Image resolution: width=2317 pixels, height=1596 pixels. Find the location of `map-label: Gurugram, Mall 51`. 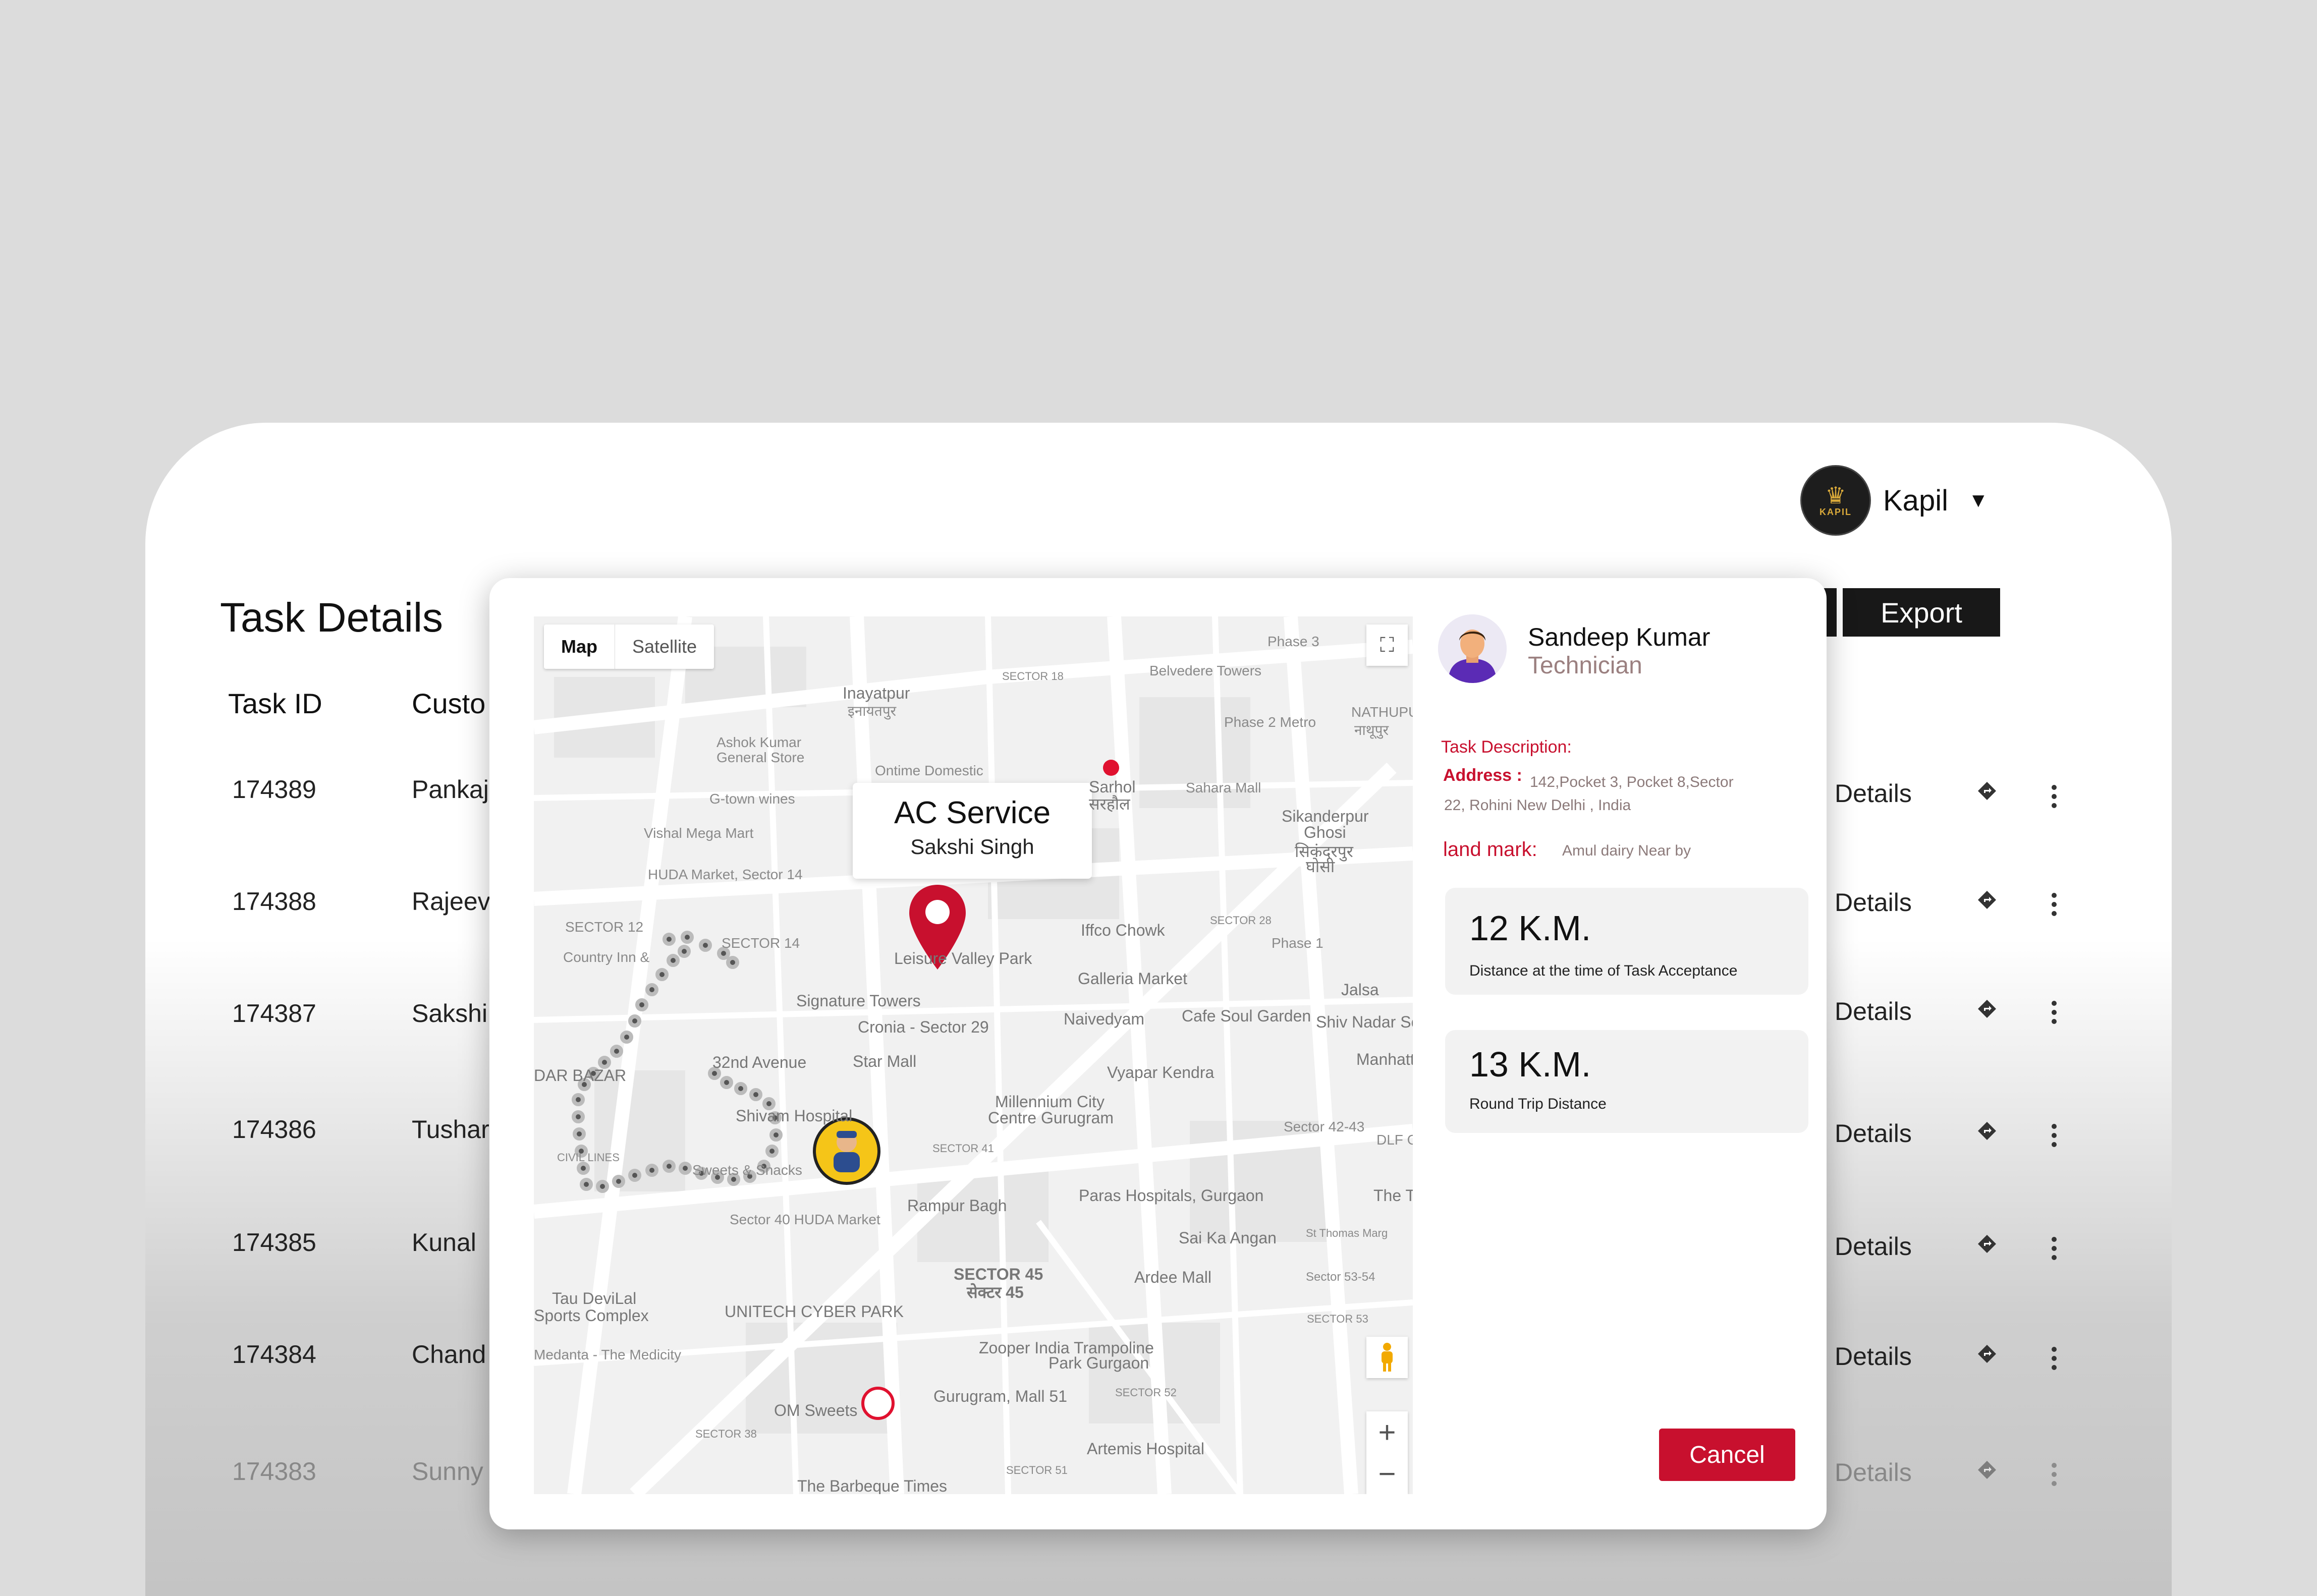

map-label: Gurugram, Mall 51 is located at coordinates (1000, 1396).